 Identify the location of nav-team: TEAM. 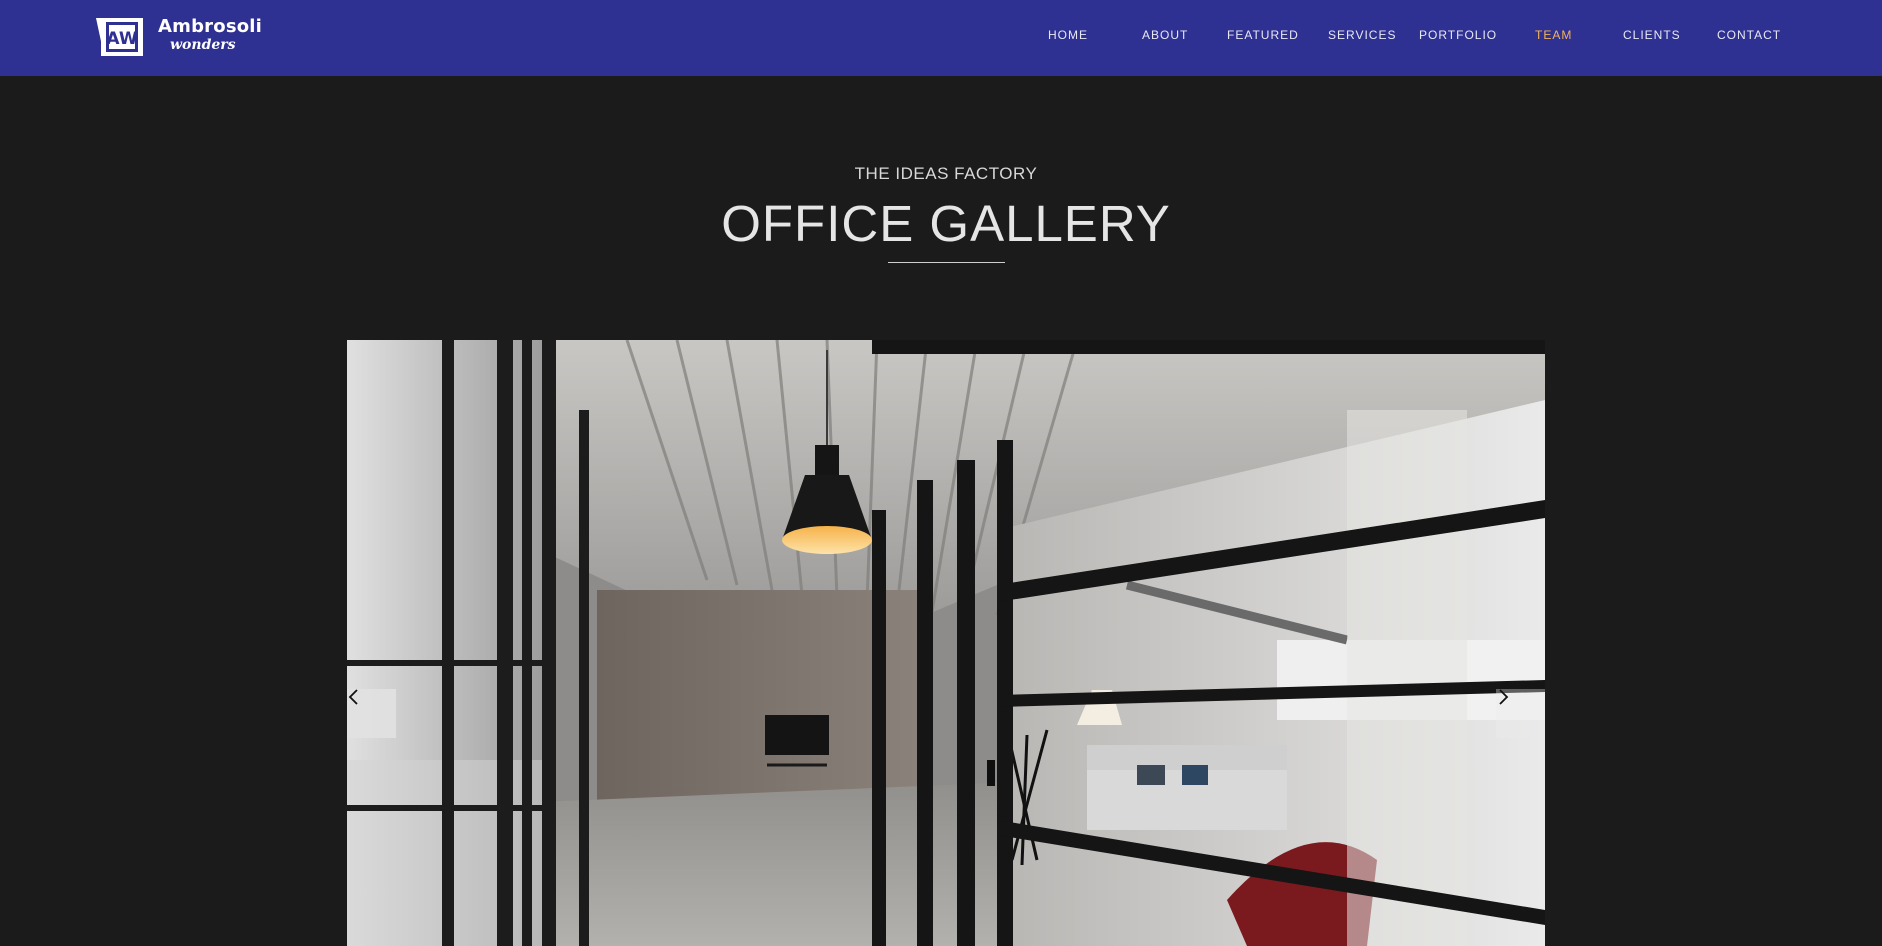
(1553, 35).